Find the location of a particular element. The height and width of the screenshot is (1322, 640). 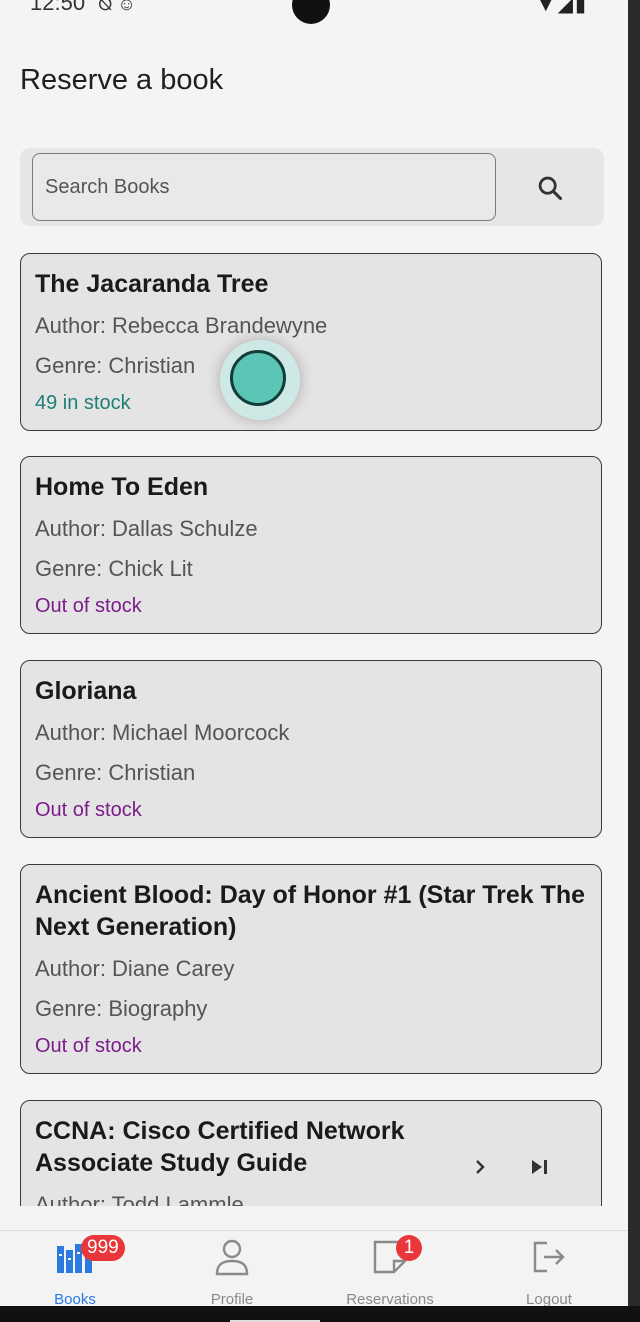

page-title: Reserve a book is located at coordinates (122, 80).